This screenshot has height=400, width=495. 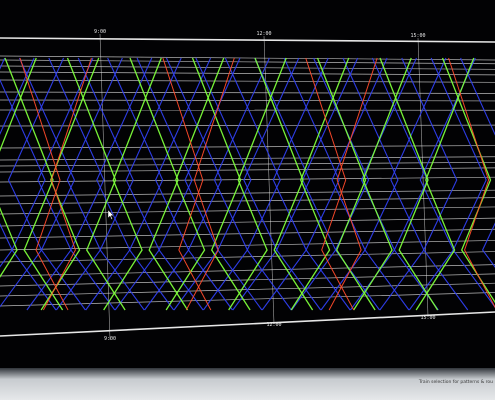 What do you see at coordinates (264, 34) in the screenshot?
I see `top-time-label-2: 12:00` at bounding box center [264, 34].